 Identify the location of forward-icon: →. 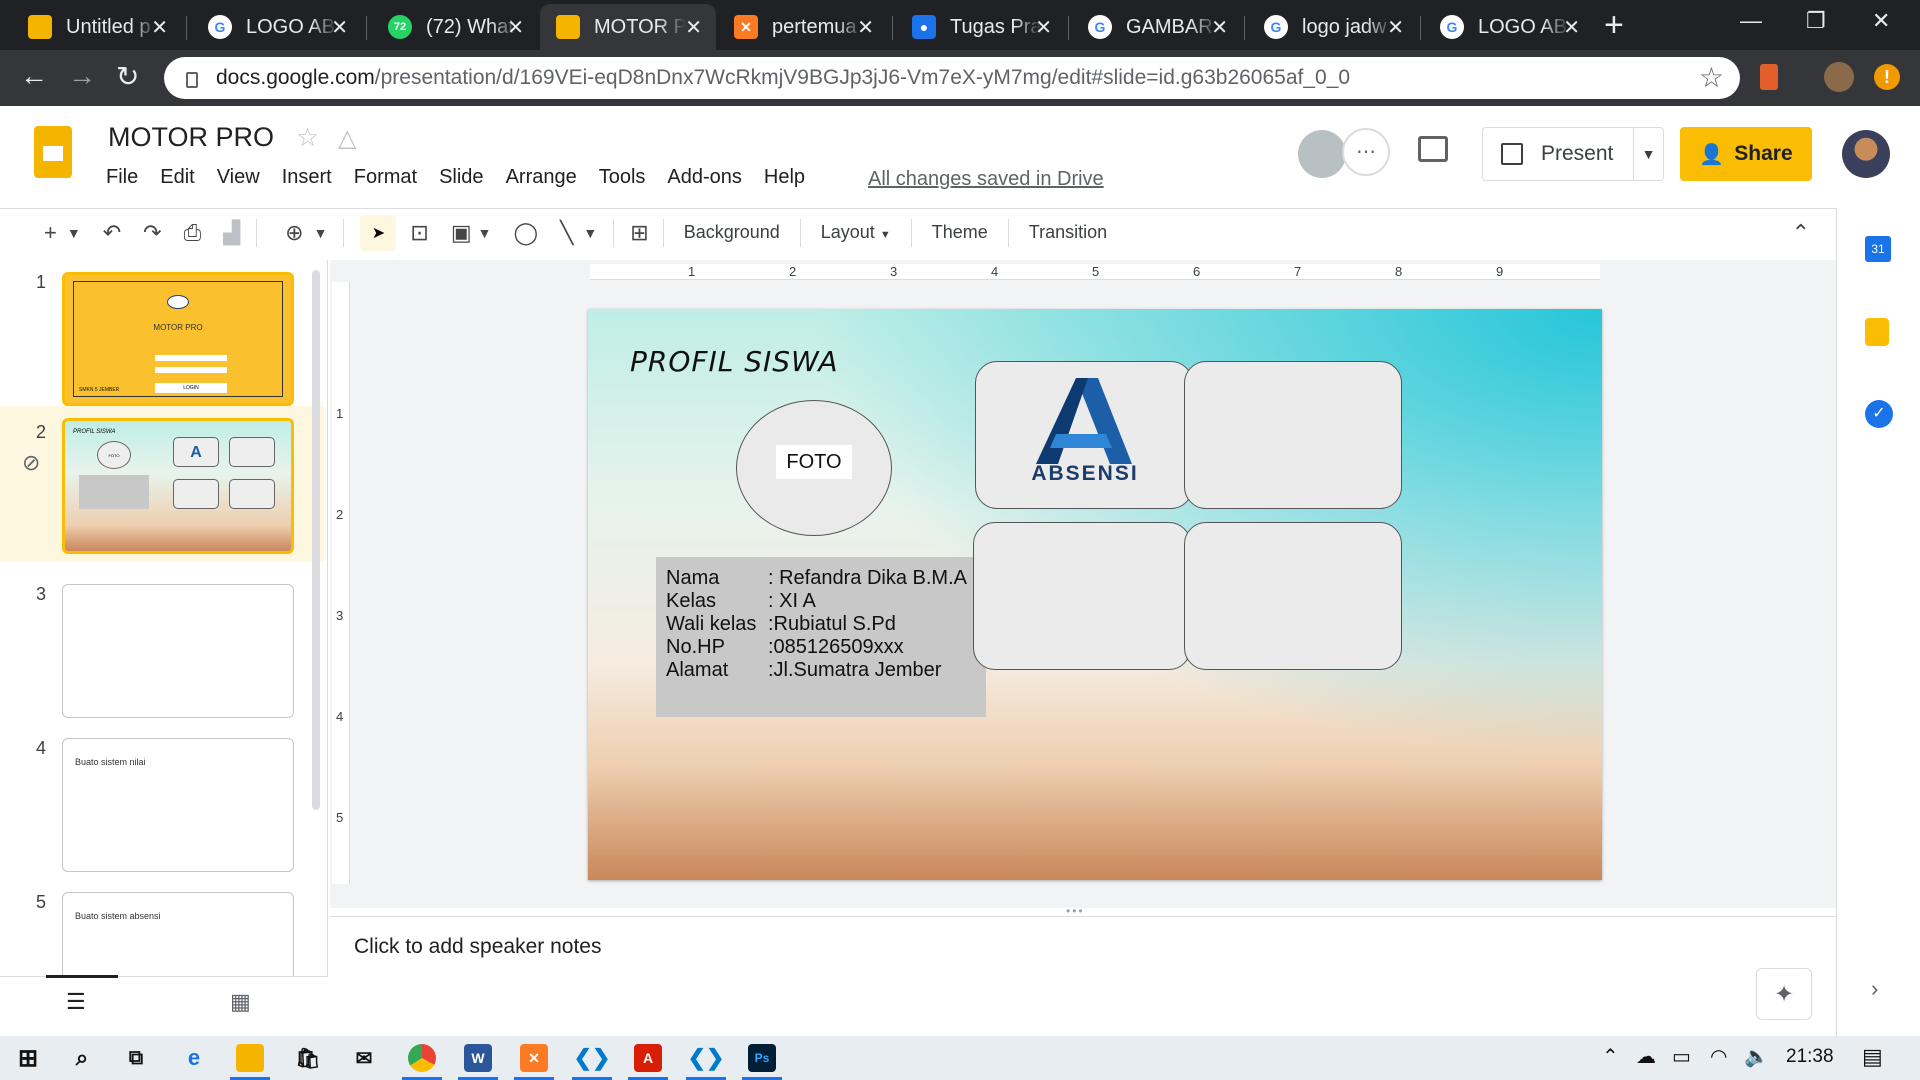
(82, 76).